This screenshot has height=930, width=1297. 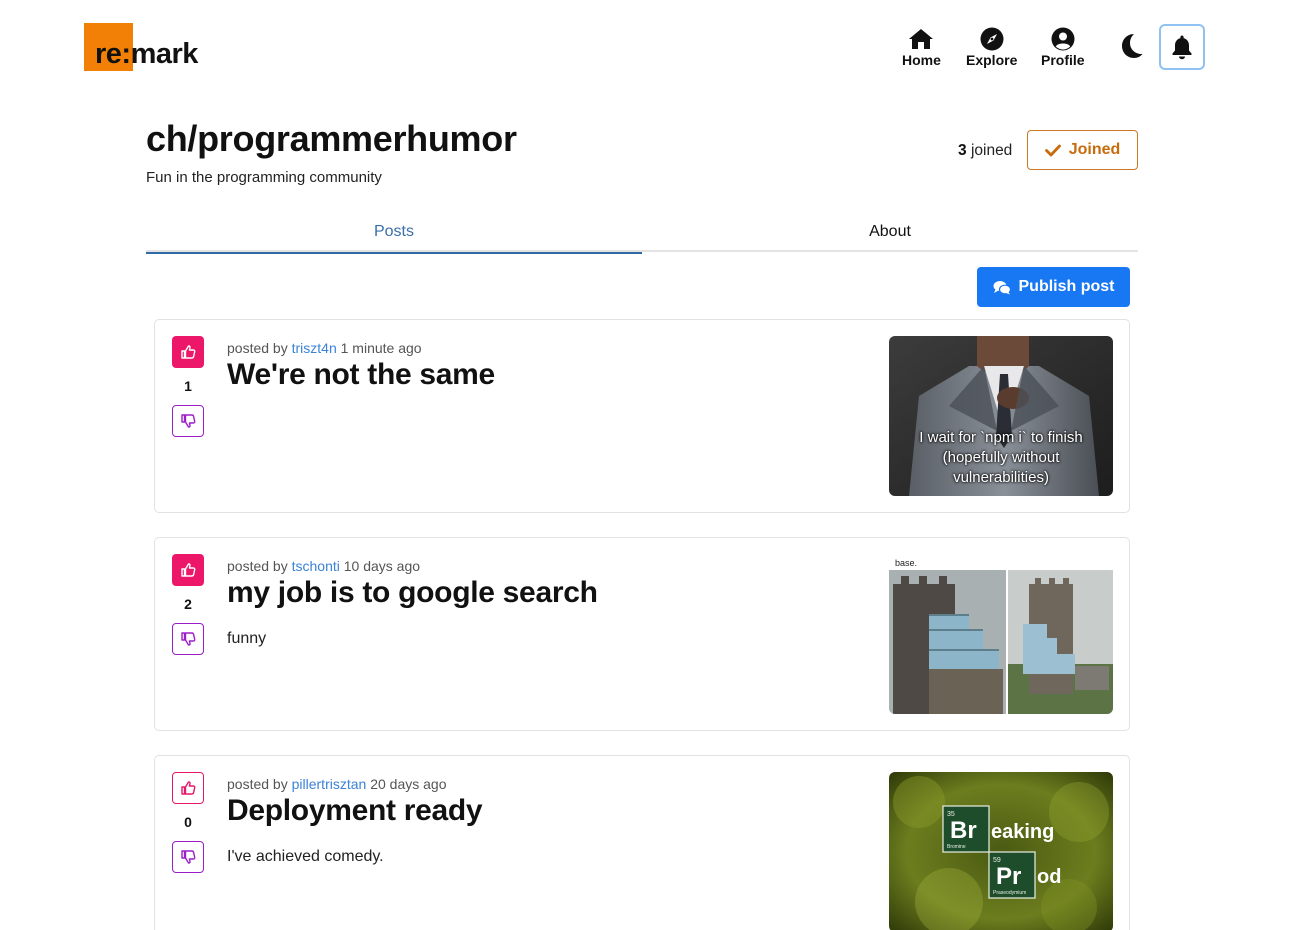 I want to click on check-icon, so click(x=1052, y=150).